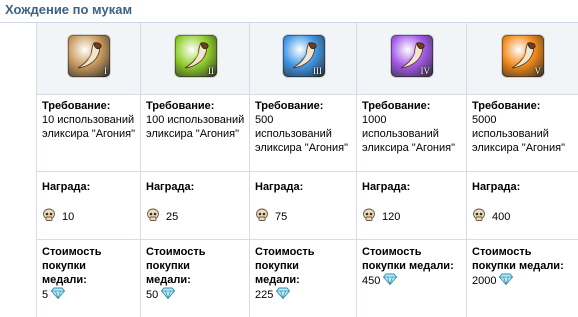 This screenshot has width=578, height=317. I want to click on cost-amount: 5, so click(45, 295).